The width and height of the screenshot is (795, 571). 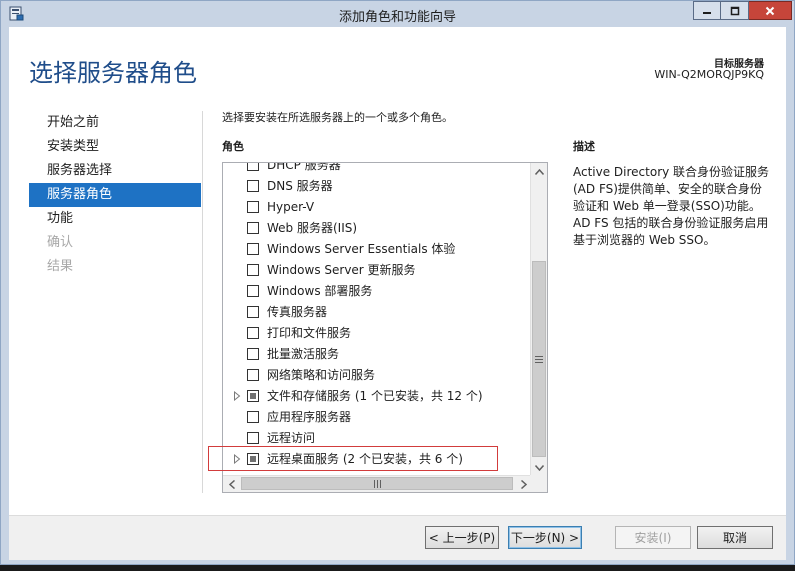 What do you see at coordinates (60, 242) in the screenshot?
I see `nav-item-confirmation: 确认` at bounding box center [60, 242].